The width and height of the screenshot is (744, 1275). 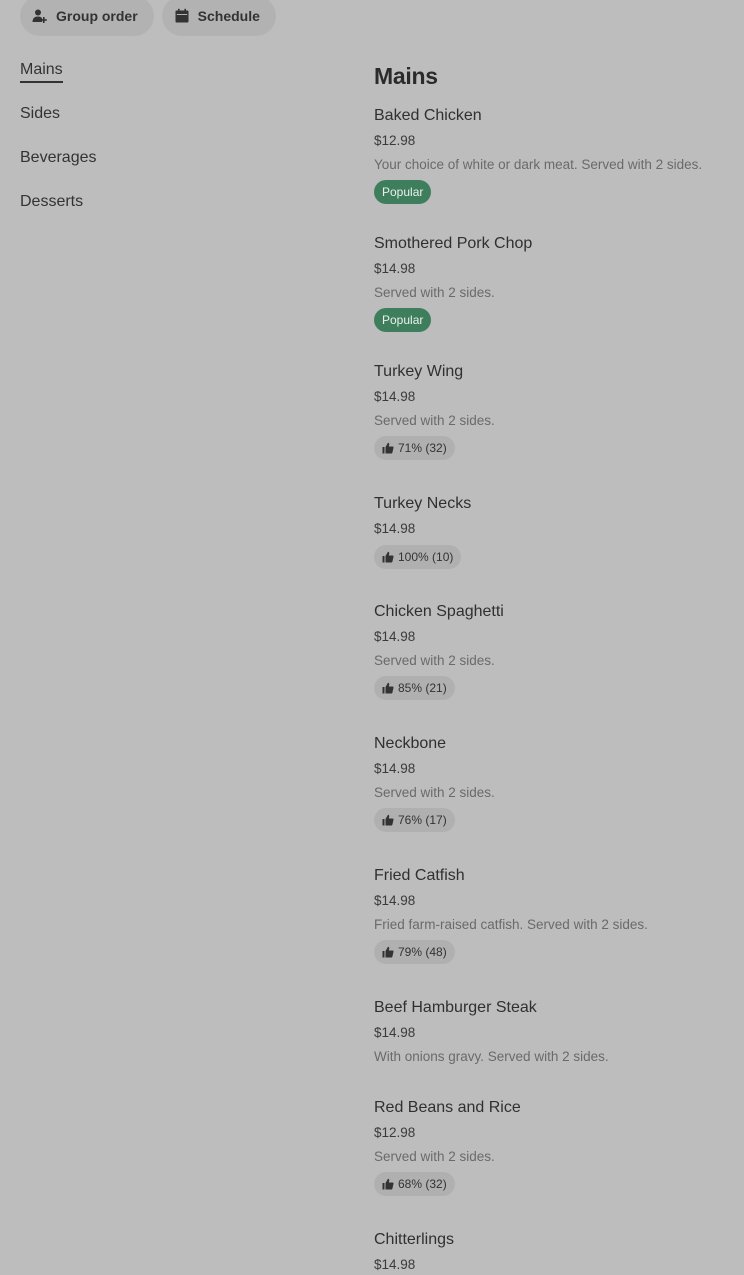 What do you see at coordinates (58, 157) in the screenshot?
I see `sidebar-item-label: Beverages` at bounding box center [58, 157].